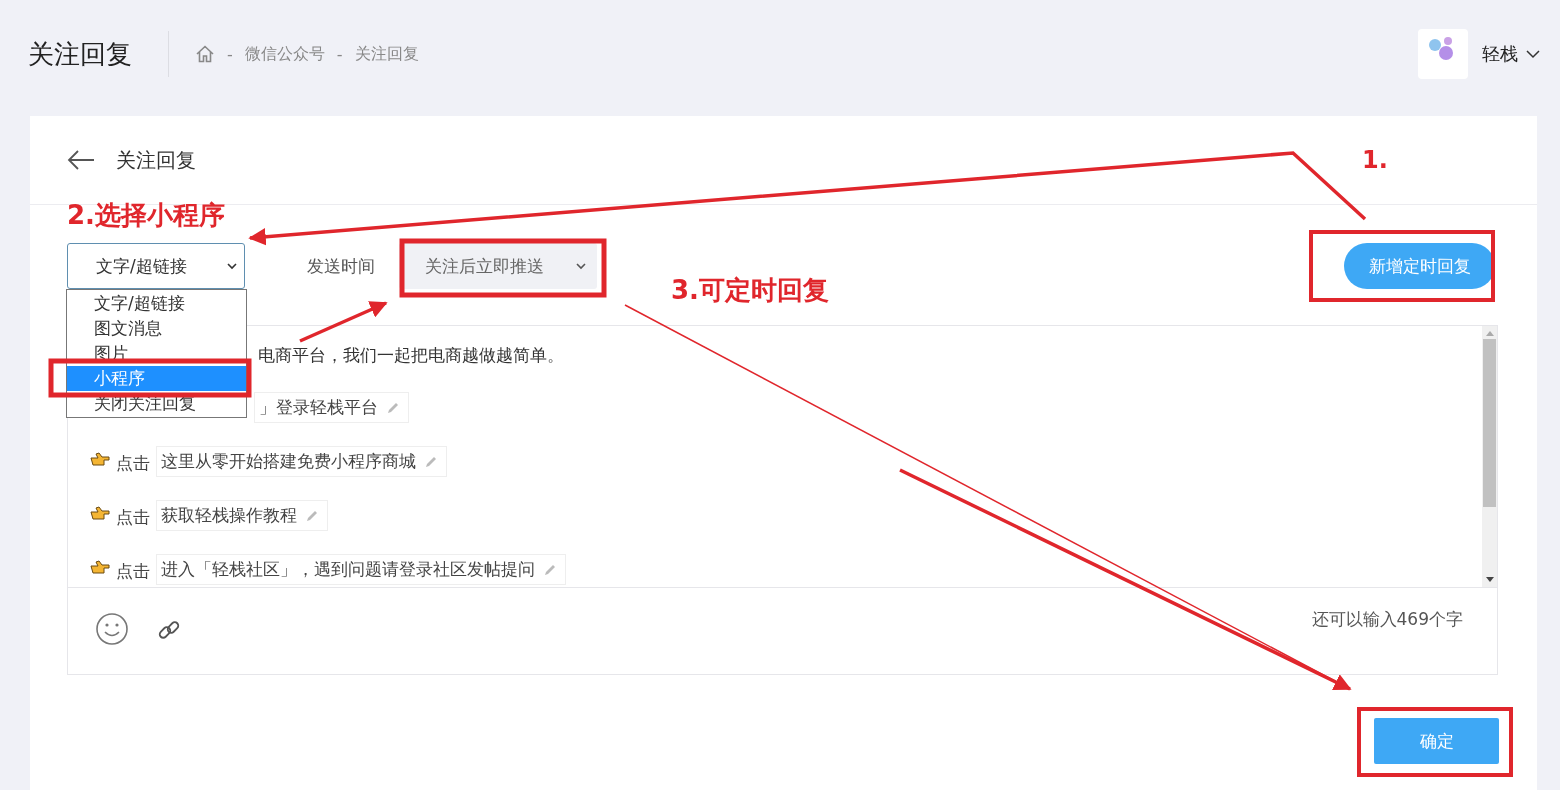  Describe the element at coordinates (498, 266) in the screenshot. I see `send-time-select: 关注后立即推送` at that location.